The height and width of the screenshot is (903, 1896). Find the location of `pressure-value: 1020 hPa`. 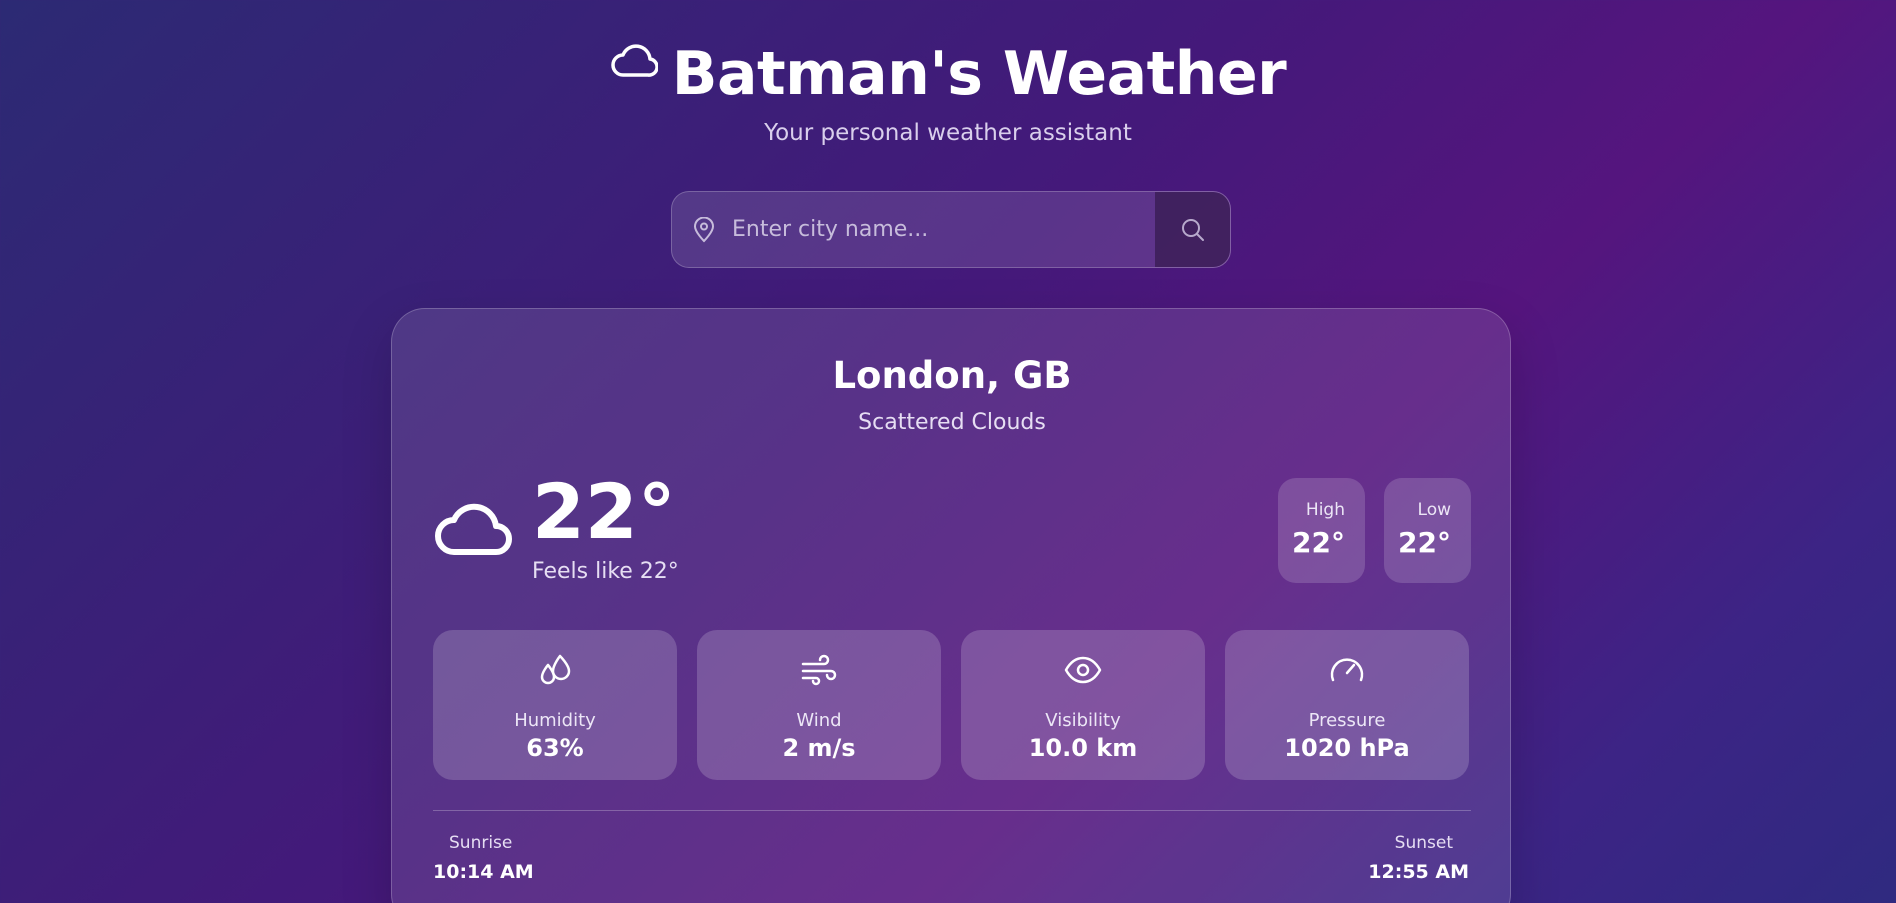

pressure-value: 1020 hPa is located at coordinates (1347, 748).